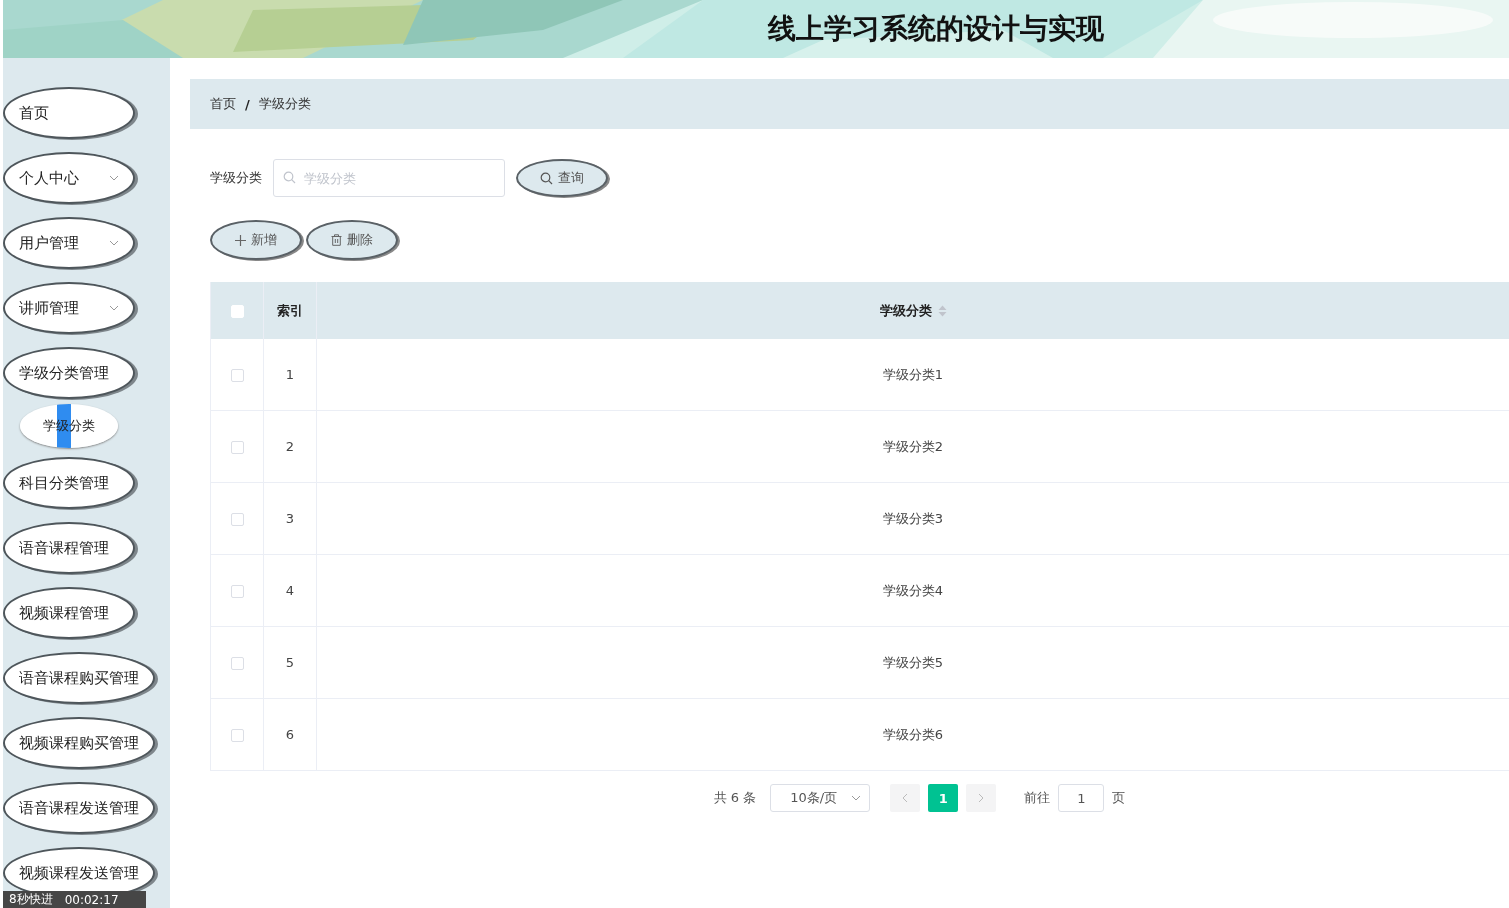  Describe the element at coordinates (1081, 798) in the screenshot. I see `page-input: 1` at that location.